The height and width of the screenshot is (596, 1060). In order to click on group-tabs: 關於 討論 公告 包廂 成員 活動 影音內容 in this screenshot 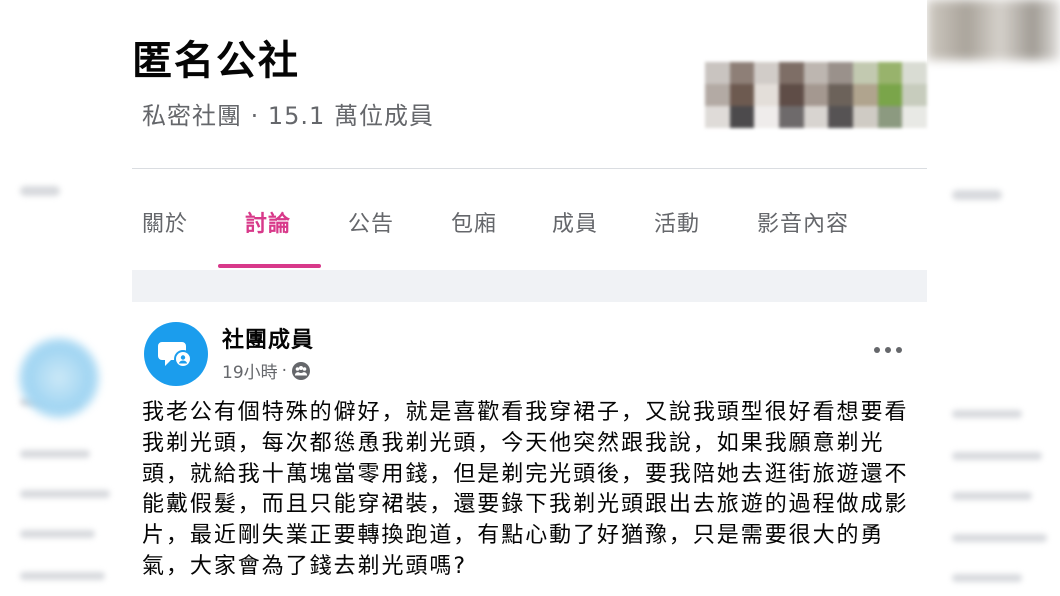, I will do `click(529, 220)`.